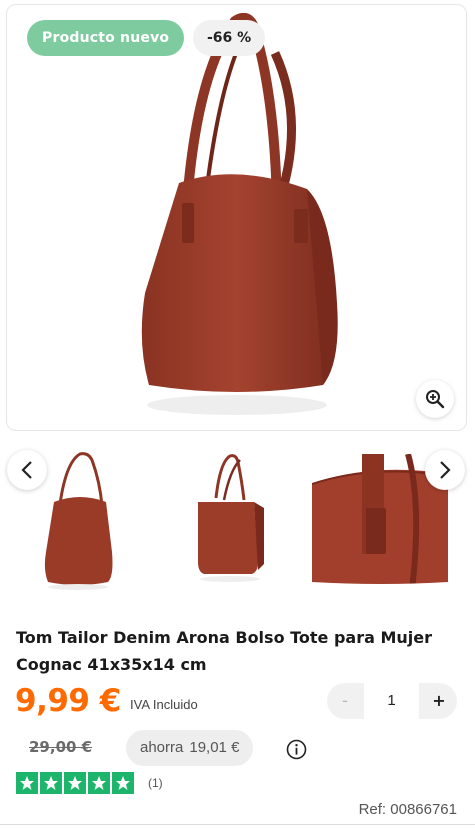 Image resolution: width=475 pixels, height=829 pixels. Describe the element at coordinates (230, 517) in the screenshot. I see `bag-side-thumbnail` at that location.